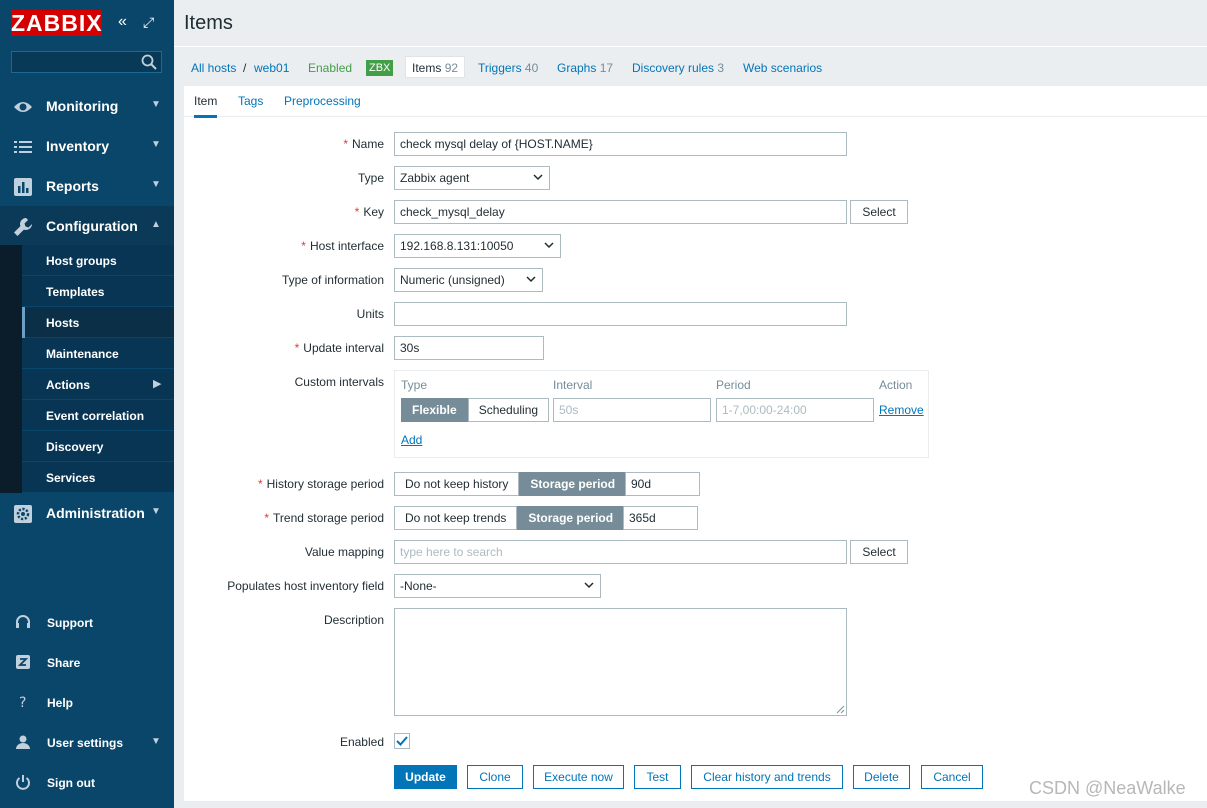  I want to click on history-storage-input: 90d, so click(662, 484).